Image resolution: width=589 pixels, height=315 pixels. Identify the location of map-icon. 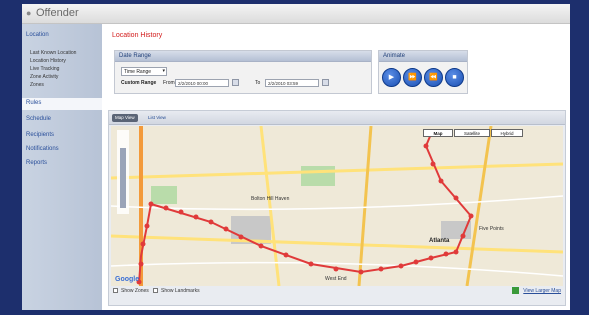
(515, 290).